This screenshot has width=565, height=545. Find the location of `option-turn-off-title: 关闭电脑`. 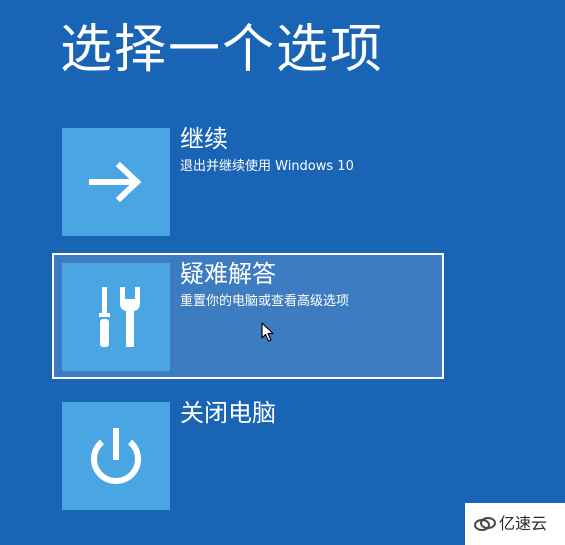

option-turn-off-title: 关闭电脑 is located at coordinates (228, 413).